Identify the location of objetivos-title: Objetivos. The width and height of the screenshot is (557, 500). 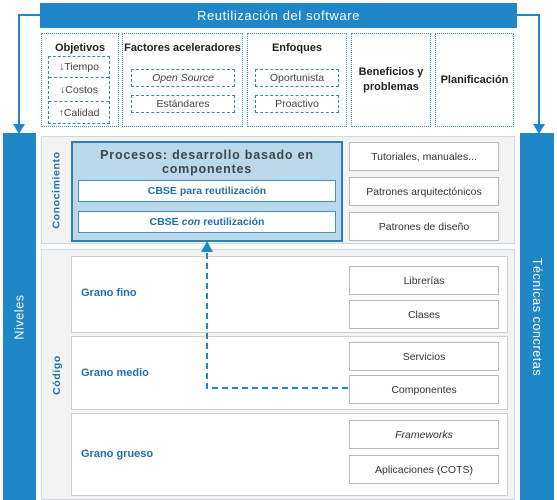
(80, 48).